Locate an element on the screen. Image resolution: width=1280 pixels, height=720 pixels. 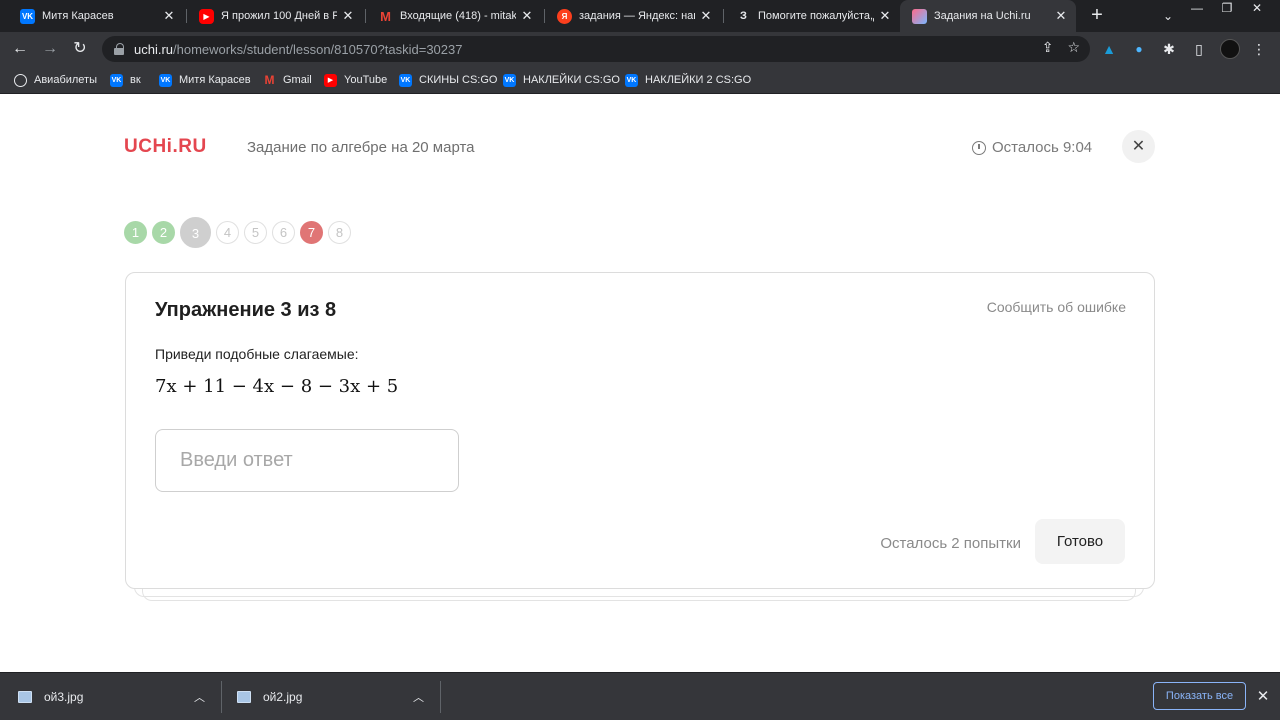
download-item: ой3.jpg ︿ is located at coordinates (118, 696).